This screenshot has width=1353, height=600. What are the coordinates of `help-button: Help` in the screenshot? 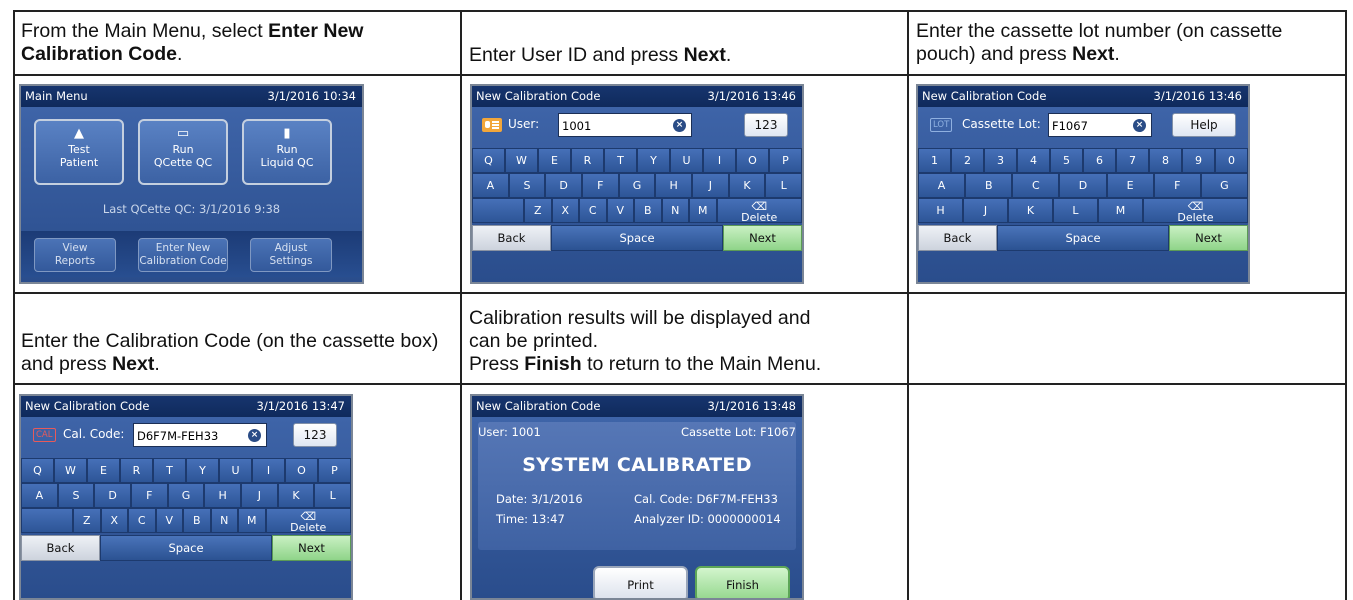 It's located at (1204, 125).